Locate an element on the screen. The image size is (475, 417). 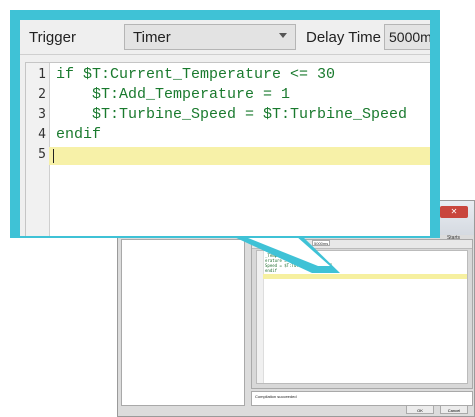
line-number: 5 is located at coordinates (42, 154).